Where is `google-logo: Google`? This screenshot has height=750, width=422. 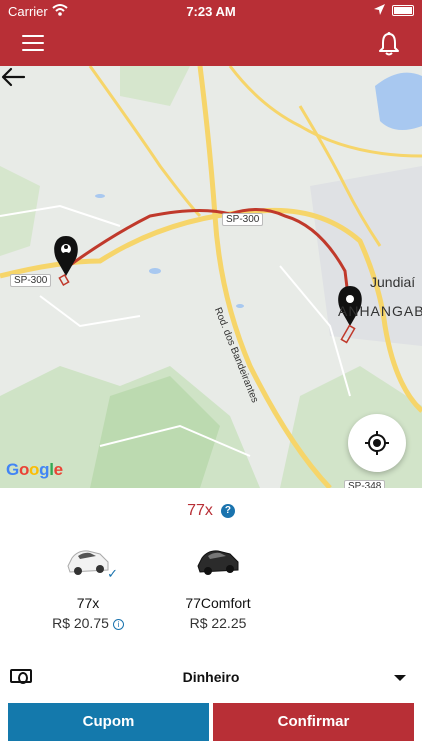
google-logo: Google is located at coordinates (34, 469).